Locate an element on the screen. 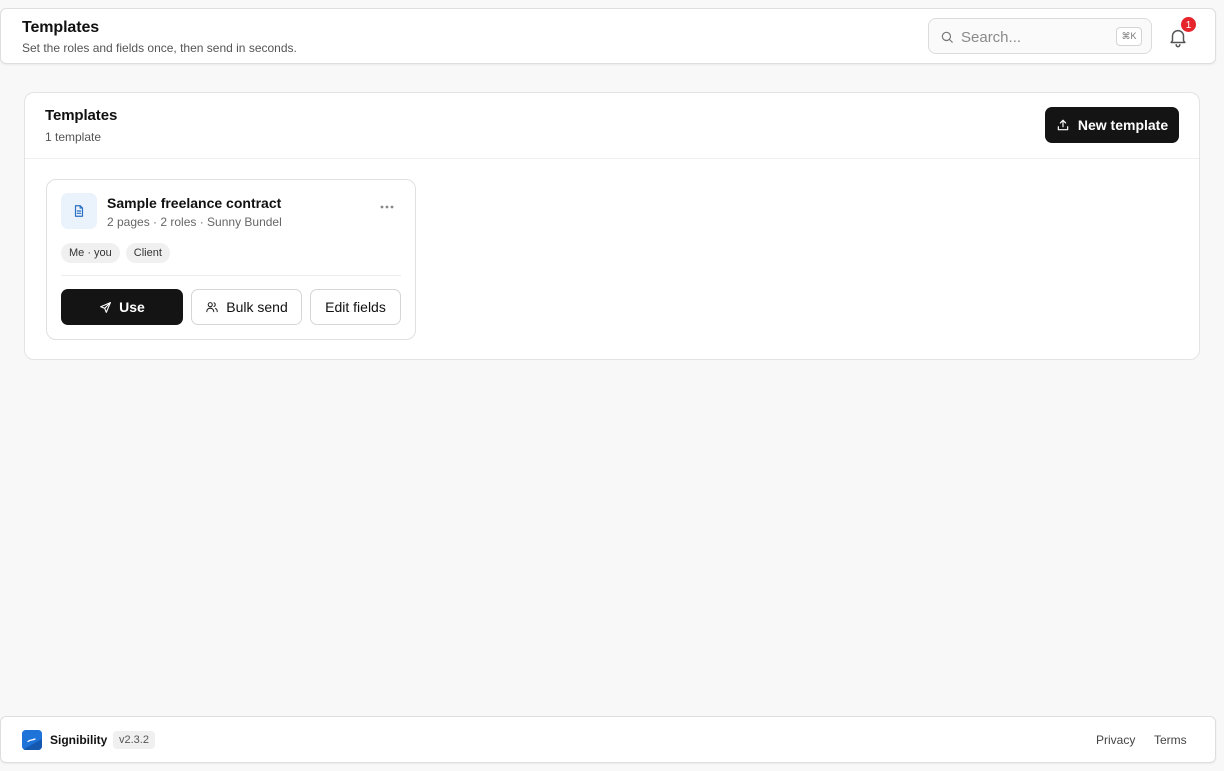 The image size is (1224, 771). role-tag: Client is located at coordinates (147, 253).